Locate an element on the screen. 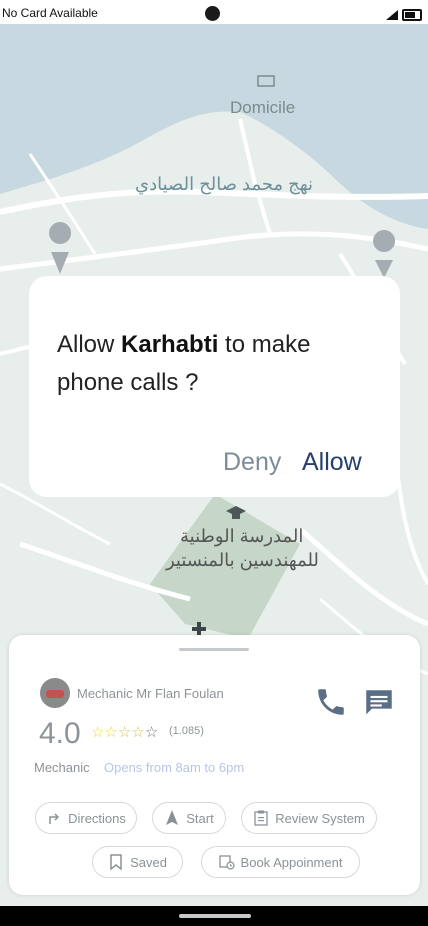 The image size is (428, 926). start-label: Start is located at coordinates (200, 818).